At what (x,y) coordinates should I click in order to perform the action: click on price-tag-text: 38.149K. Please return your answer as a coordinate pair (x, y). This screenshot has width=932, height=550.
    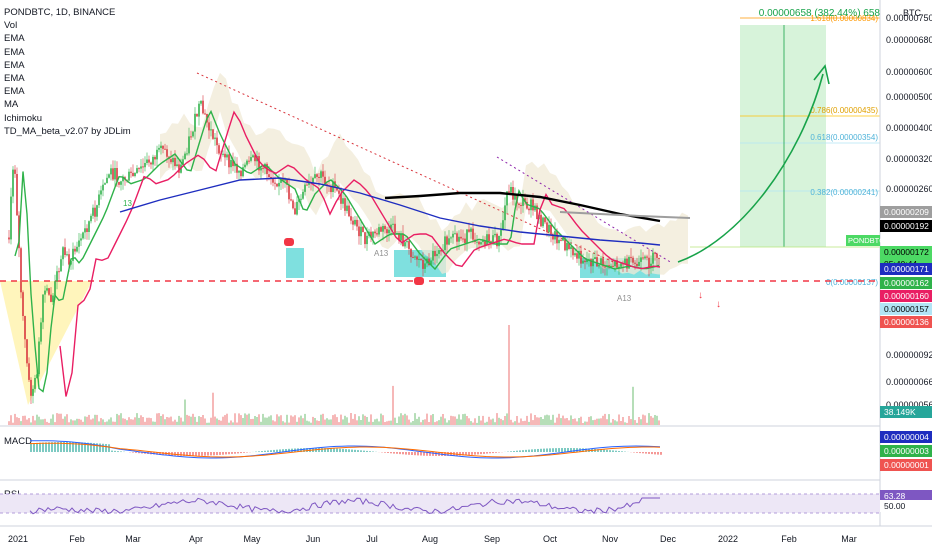
    Looking at the image, I should click on (900, 412).